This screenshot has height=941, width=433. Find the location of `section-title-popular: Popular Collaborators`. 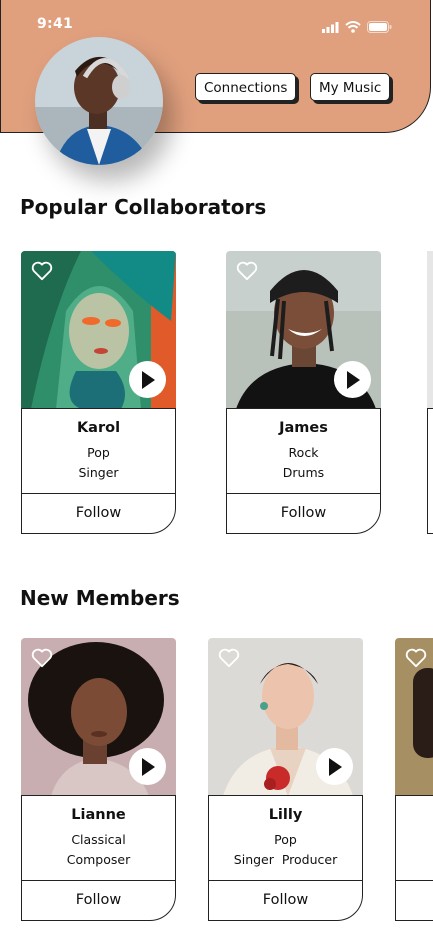

section-title-popular: Popular Collaborators is located at coordinates (143, 207).